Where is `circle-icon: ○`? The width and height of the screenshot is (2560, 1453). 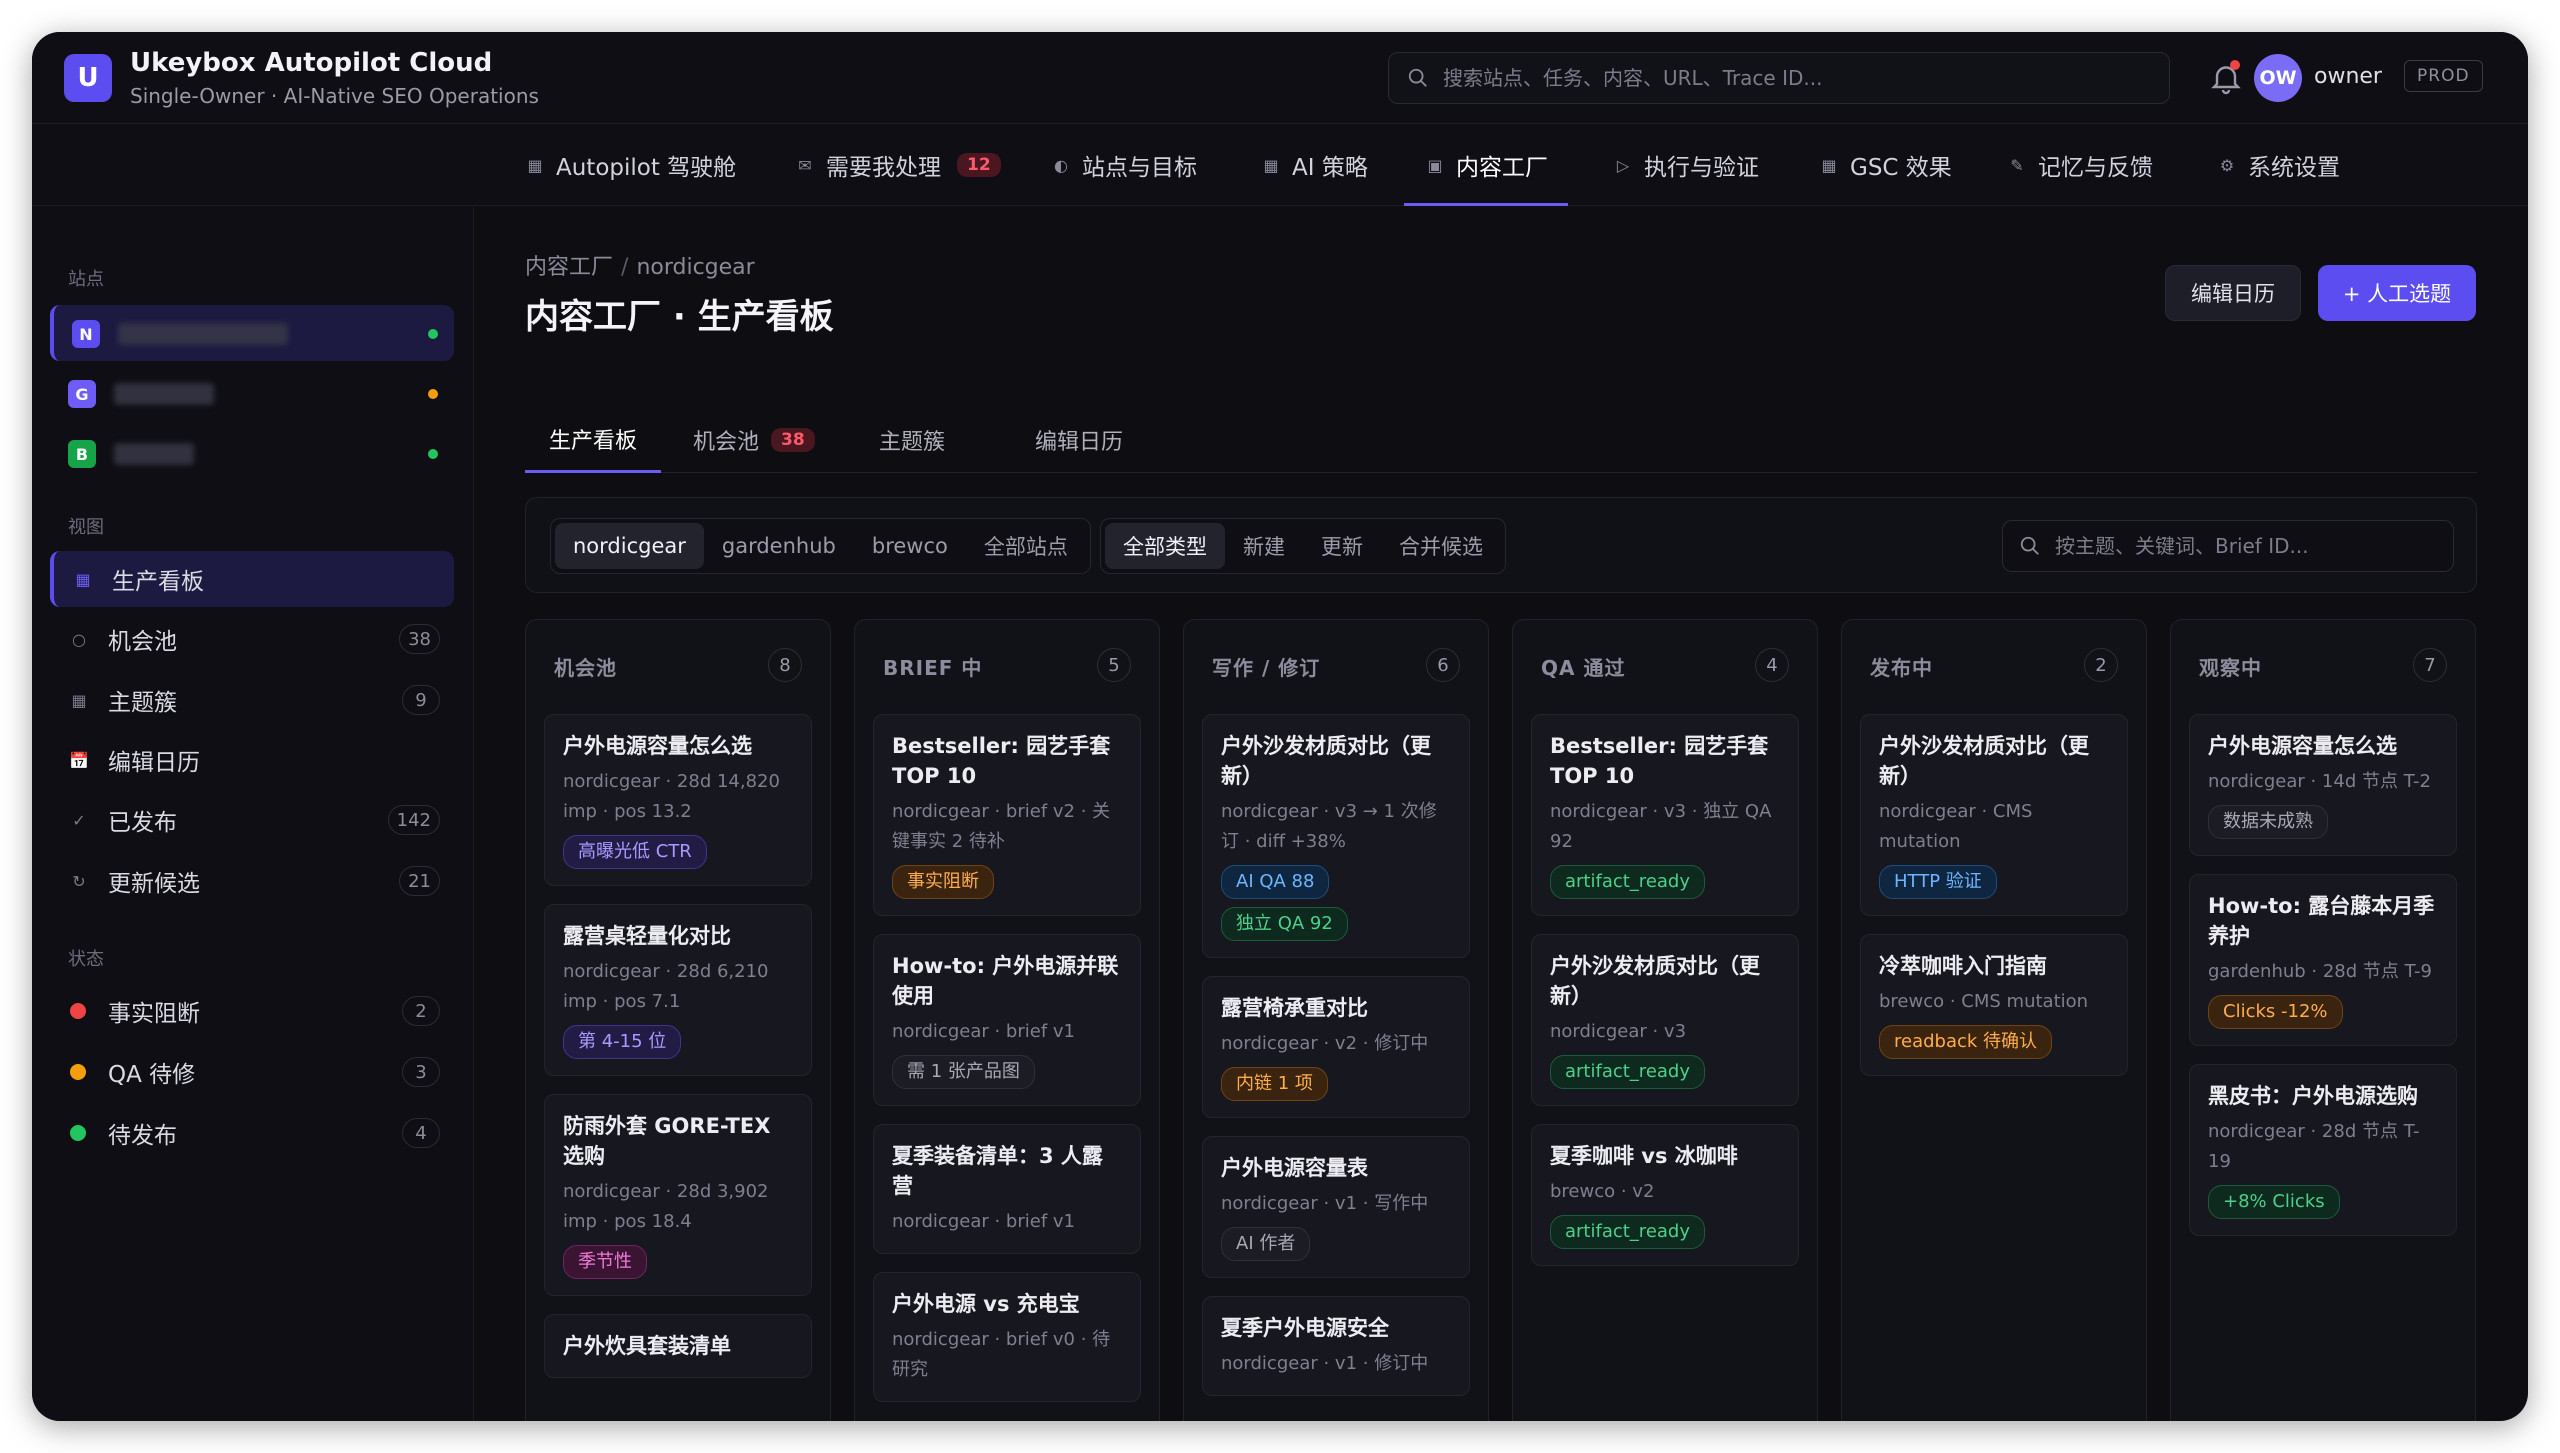
circle-icon: ○ is located at coordinates (79, 639).